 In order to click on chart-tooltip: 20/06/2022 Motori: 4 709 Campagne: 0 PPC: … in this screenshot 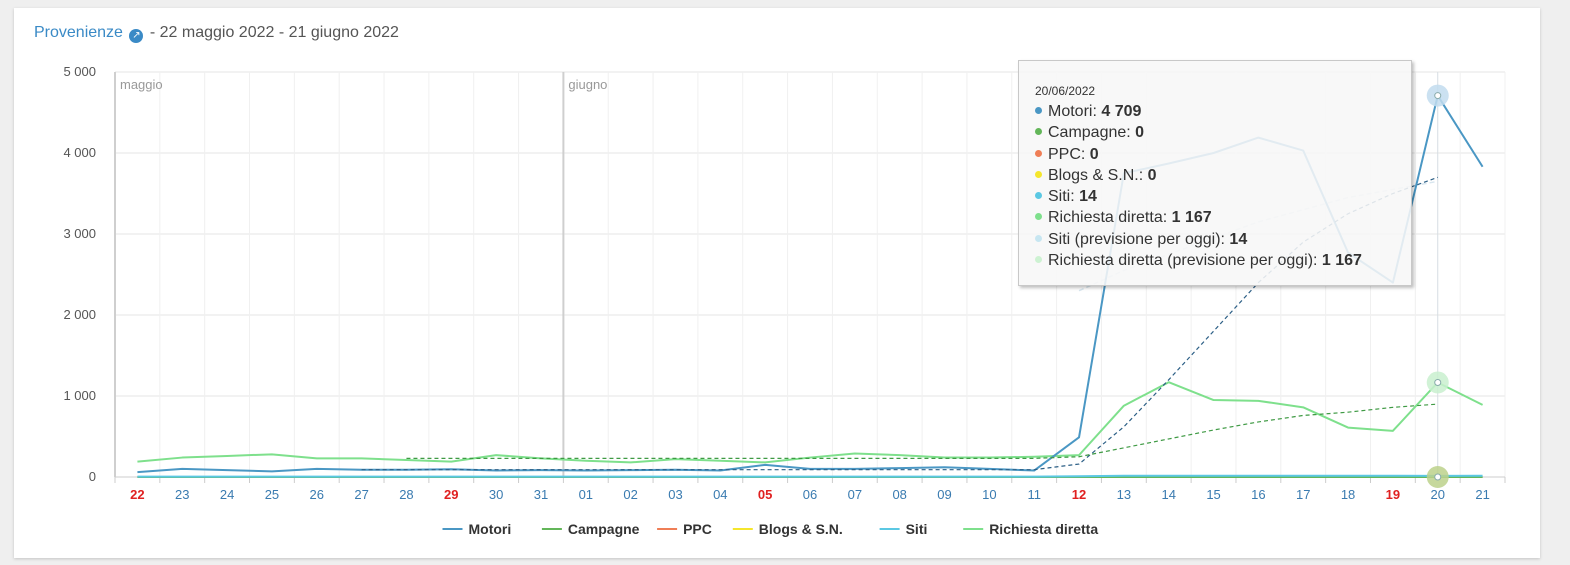, I will do `click(1215, 173)`.